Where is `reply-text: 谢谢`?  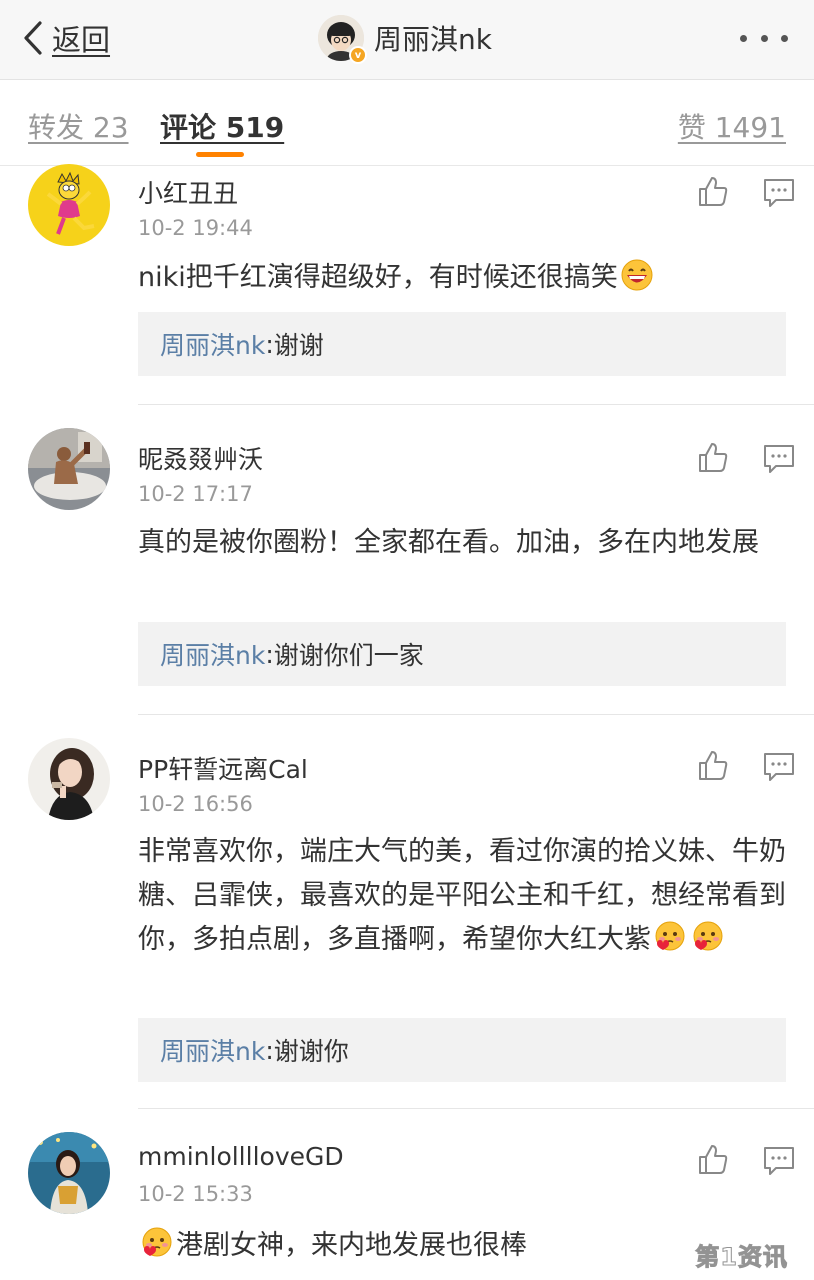
reply-text: 谢谢 is located at coordinates (298, 345).